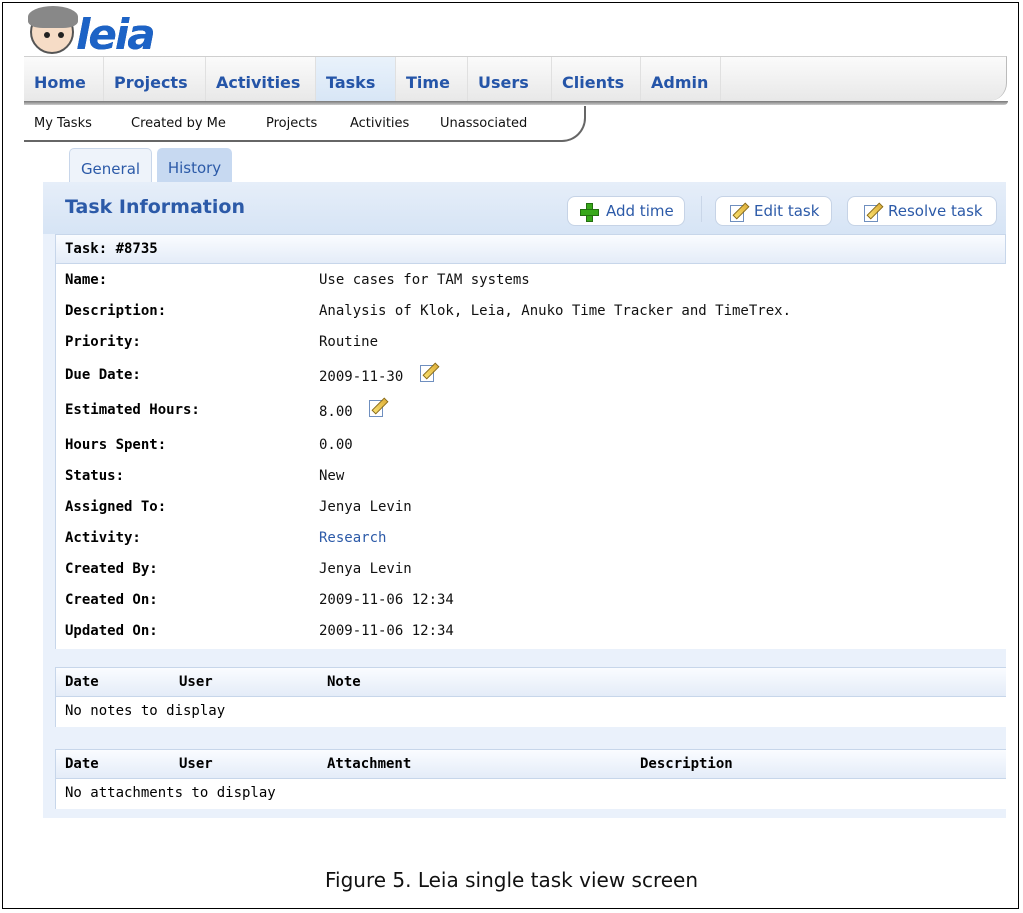 Image resolution: width=1023 pixels, height=913 pixels. Describe the element at coordinates (111, 249) in the screenshot. I see `task-id: Task: #8735` at that location.